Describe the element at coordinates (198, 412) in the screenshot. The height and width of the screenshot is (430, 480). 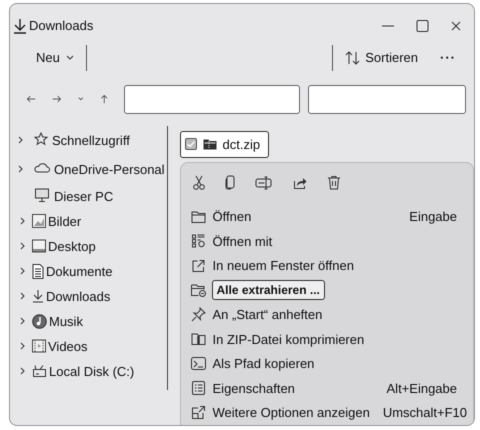
I see `more-options-icon` at that location.